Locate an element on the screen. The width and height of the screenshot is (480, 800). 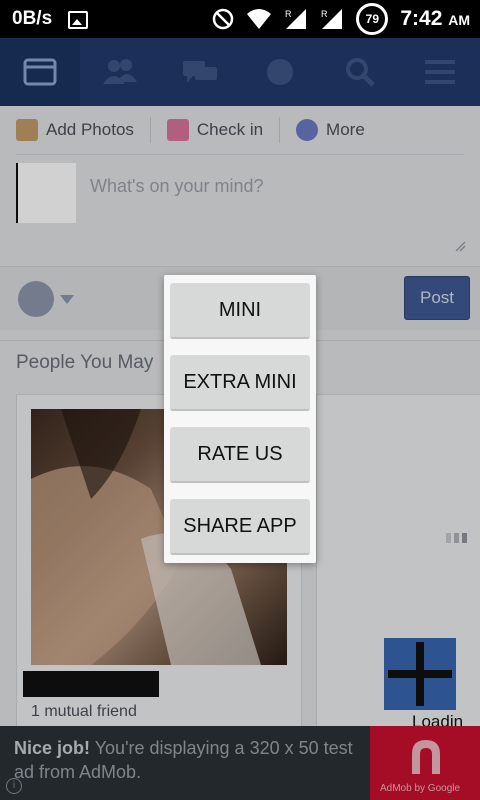
dnd-icon is located at coordinates (223, 19).